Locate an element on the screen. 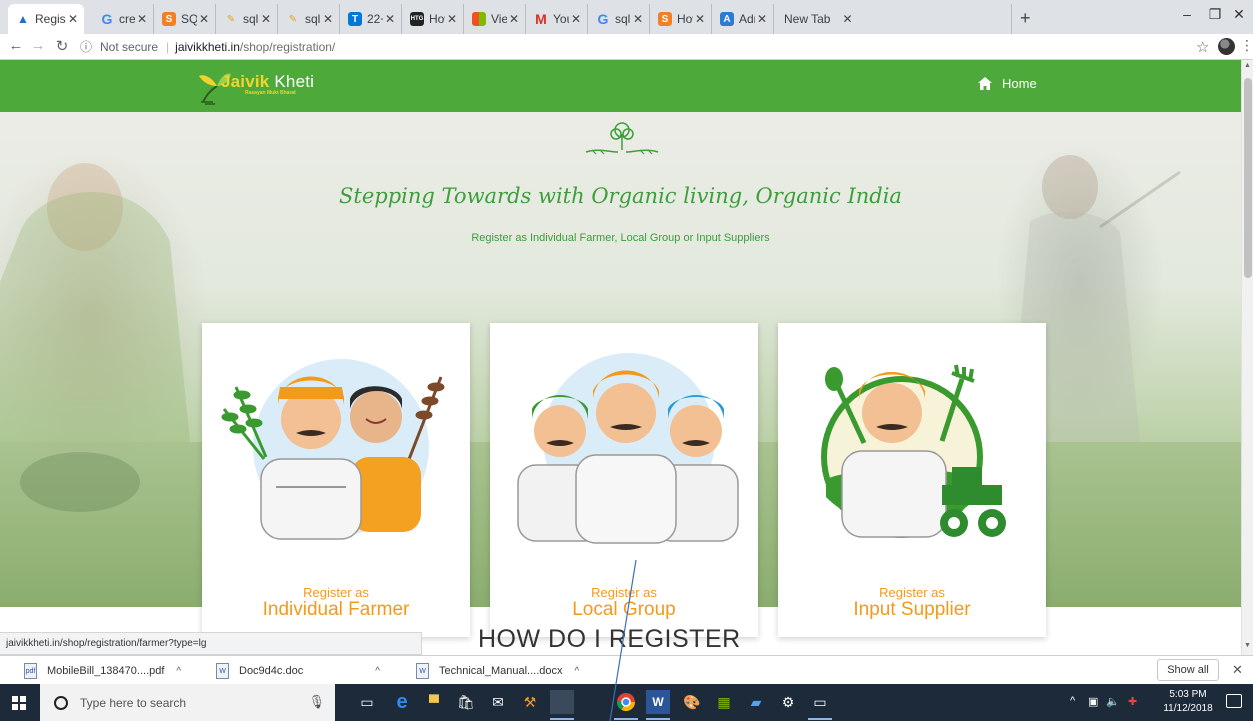  card-input-supplier: Register as Input Supplier is located at coordinates (912, 480).